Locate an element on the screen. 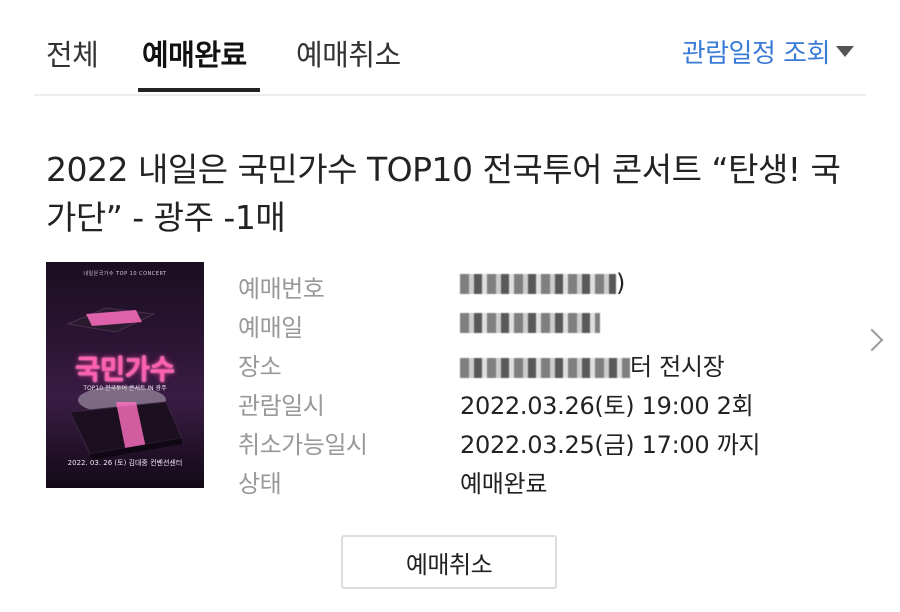  chevron-right-icon is located at coordinates (872, 340).